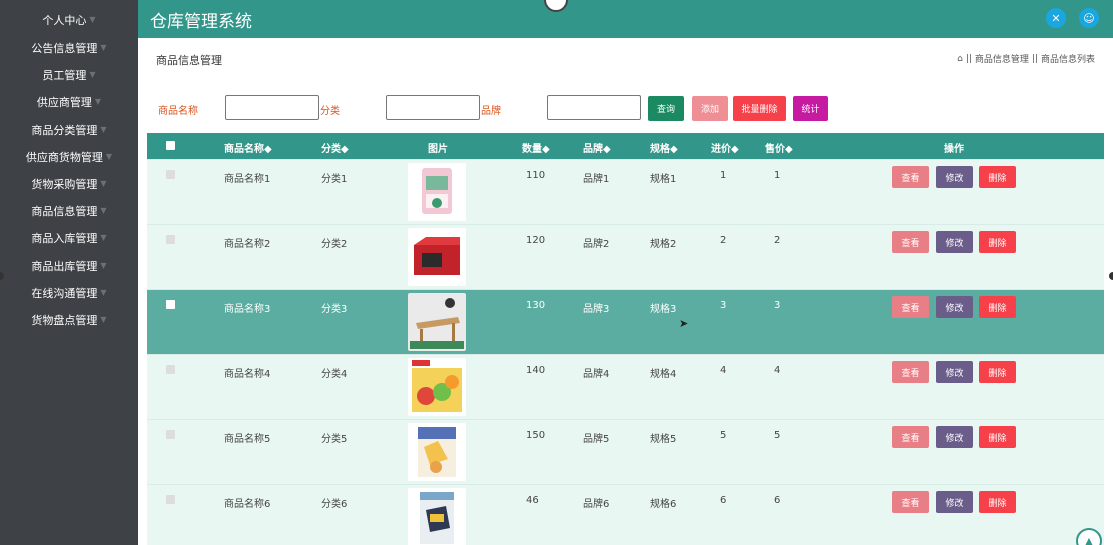 Image resolution: width=1113 pixels, height=545 pixels. Describe the element at coordinates (69, 183) in the screenshot. I see `sidebar-item-purchases: 货物采购管理 ▼` at that location.